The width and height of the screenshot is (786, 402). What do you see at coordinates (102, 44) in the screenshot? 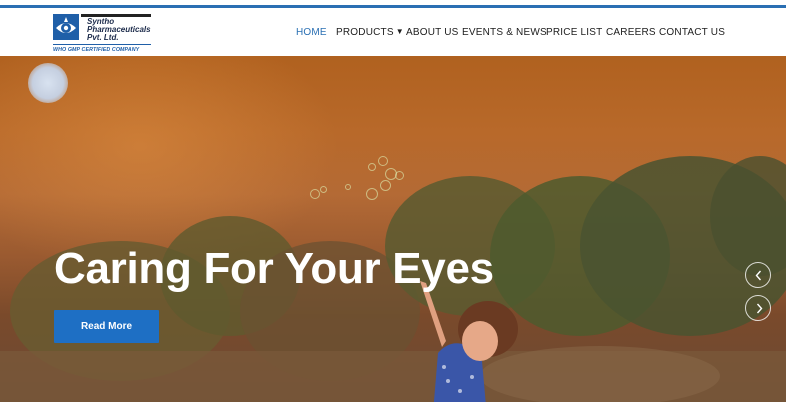
I see `logo-divider` at bounding box center [102, 44].